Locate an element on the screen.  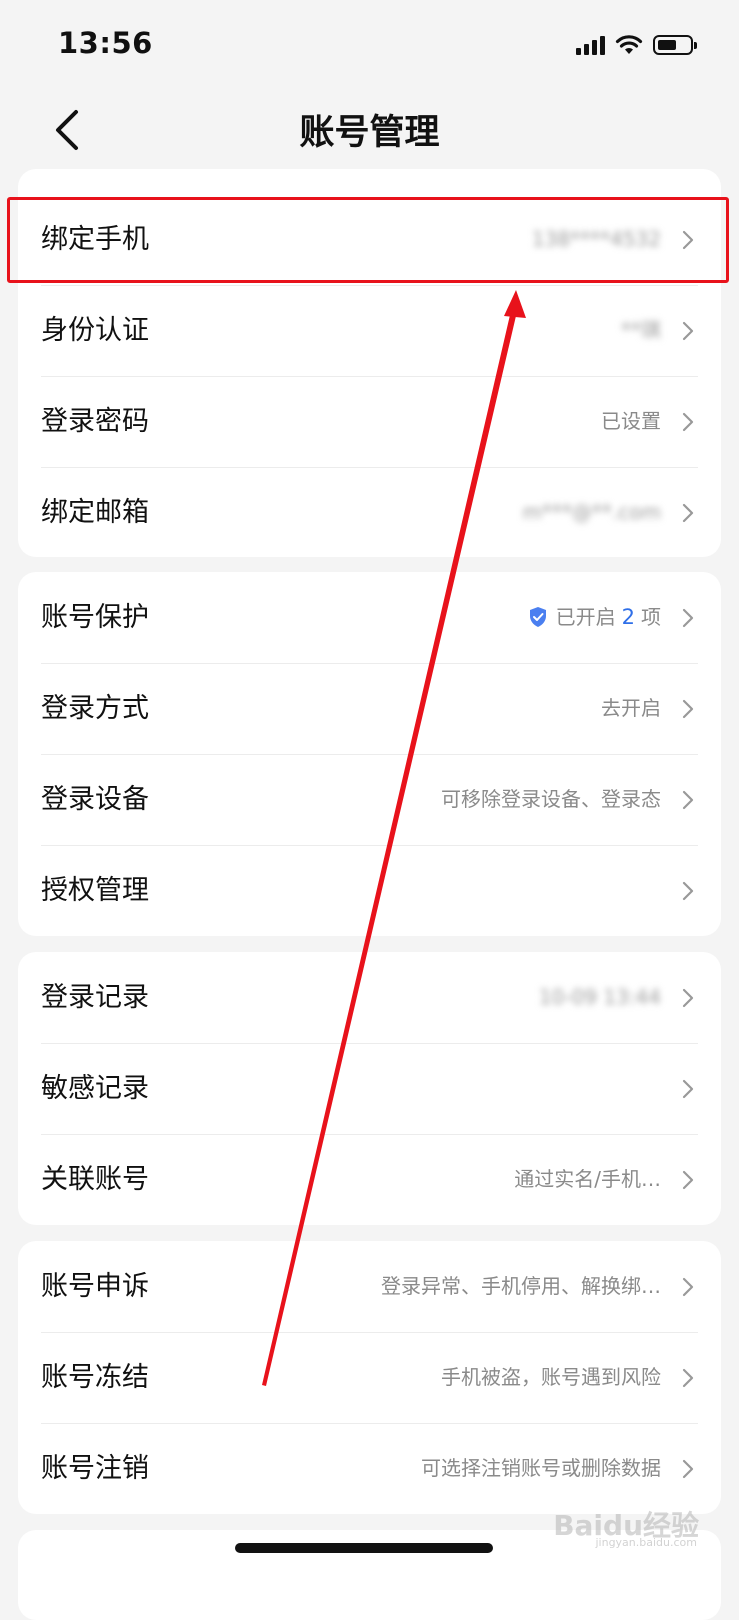
row-label: 绑定邮箱 is located at coordinates (95, 512).